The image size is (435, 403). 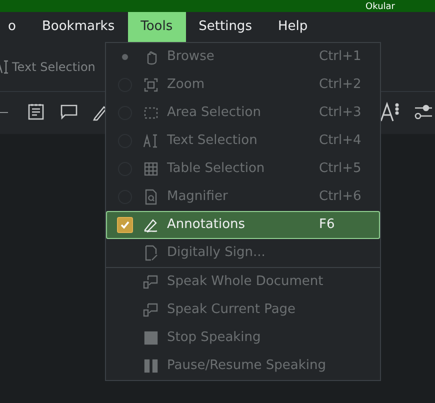 What do you see at coordinates (292, 27) in the screenshot?
I see `menu-item: Help` at bounding box center [292, 27].